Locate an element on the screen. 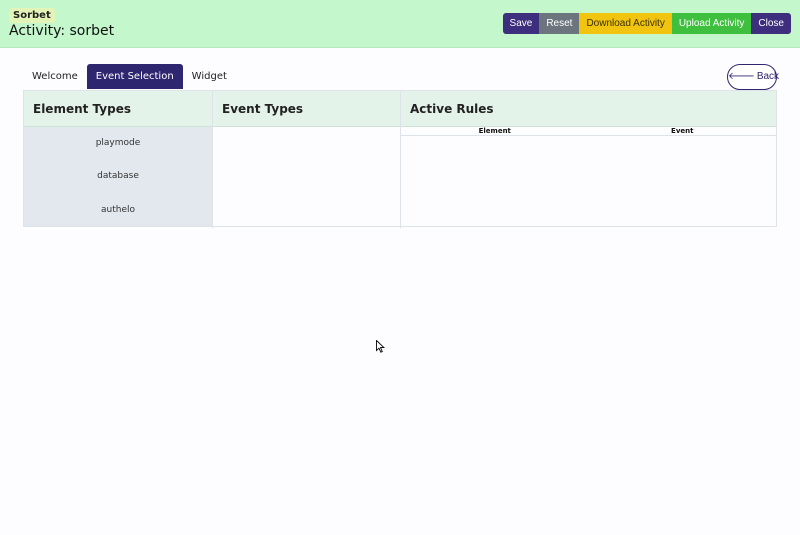  tab-bar: Welcome Event Selection Widget is located at coordinates (129, 76).